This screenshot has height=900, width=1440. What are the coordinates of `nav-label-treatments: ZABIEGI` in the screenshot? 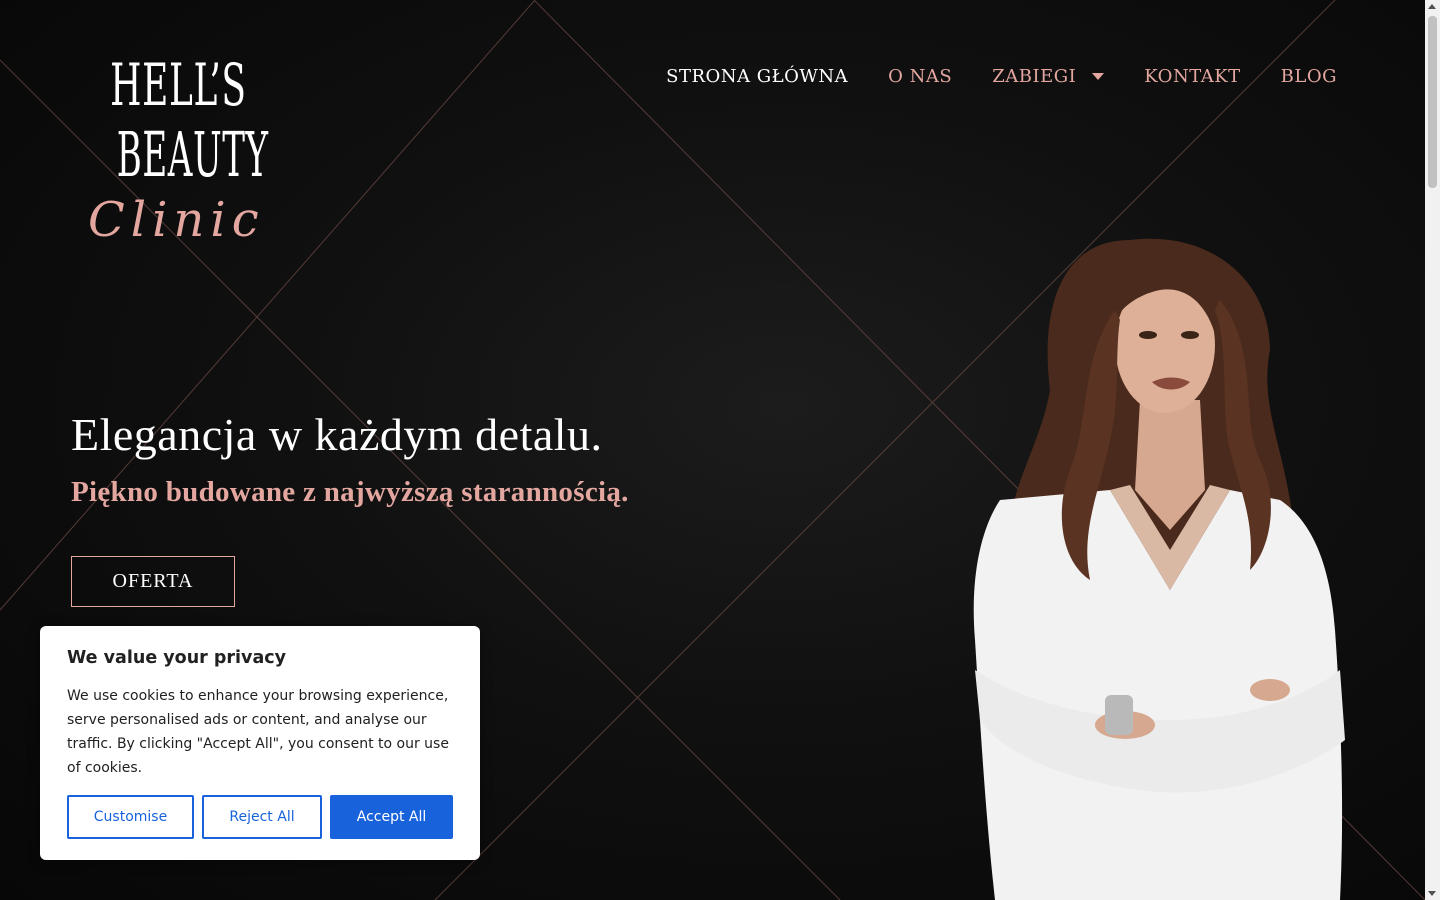 It's located at (1034, 76).